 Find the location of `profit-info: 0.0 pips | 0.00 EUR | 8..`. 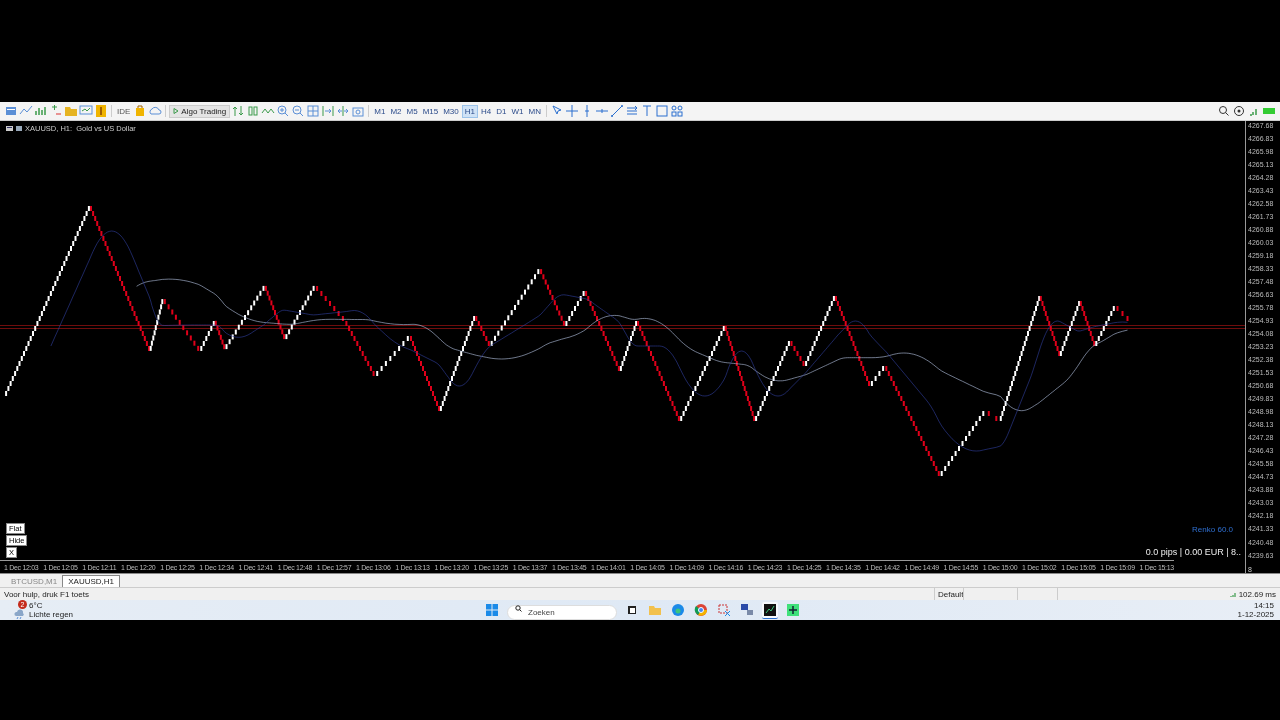

profit-info: 0.0 pips | 0.00 EUR | 8.. is located at coordinates (1193, 552).